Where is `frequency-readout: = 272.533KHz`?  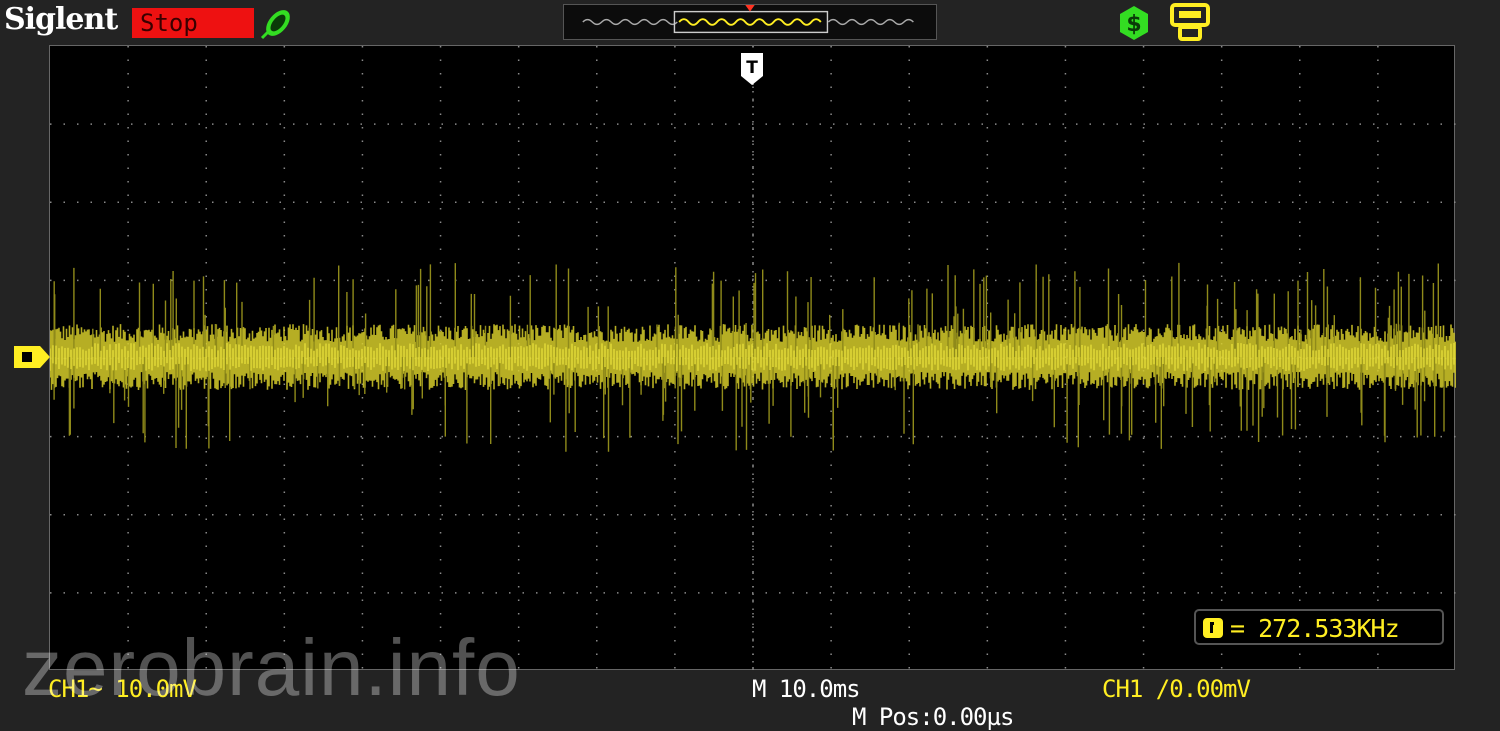 frequency-readout: = 272.533KHz is located at coordinates (1319, 627).